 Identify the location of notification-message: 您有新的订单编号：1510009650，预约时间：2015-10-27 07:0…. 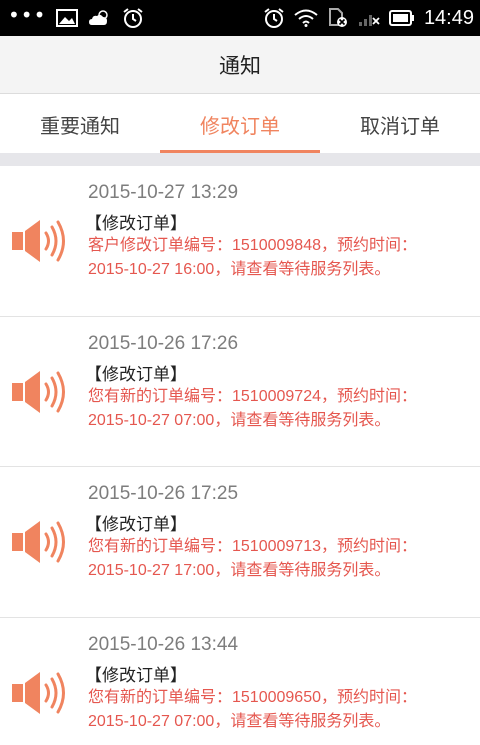
(252, 709).